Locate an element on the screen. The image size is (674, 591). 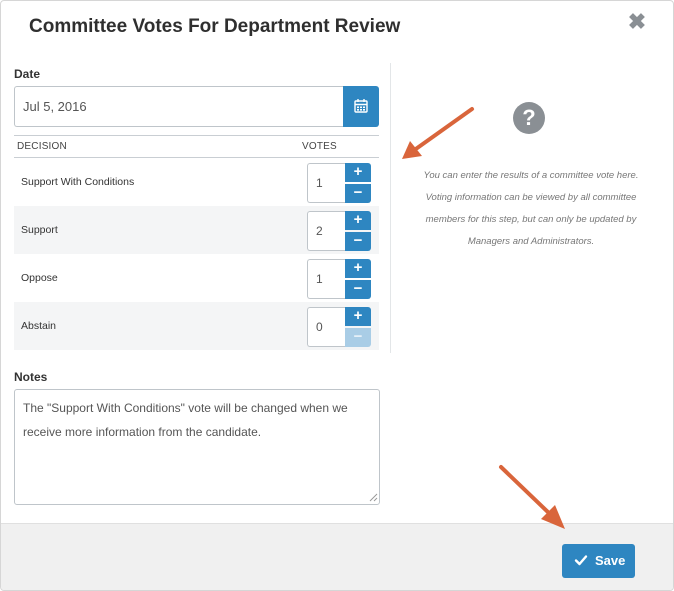
votes-stepper: 0 + − is located at coordinates (339, 327).